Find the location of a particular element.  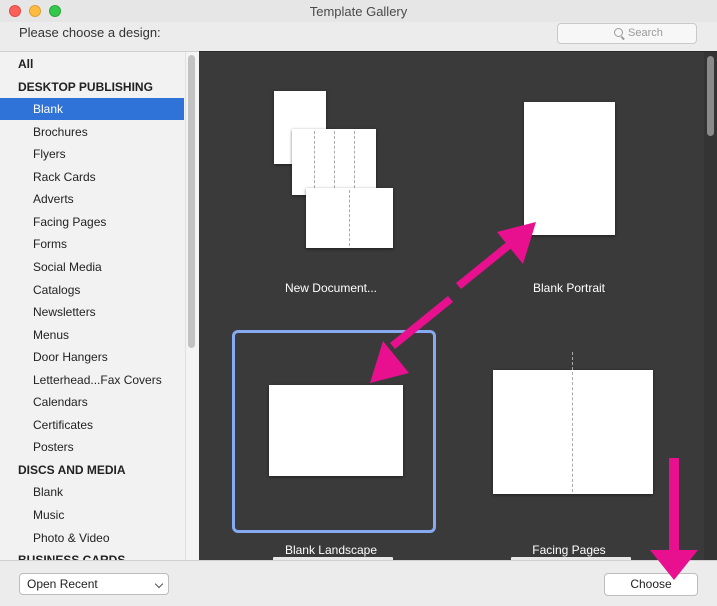

template-new-document is located at coordinates (334, 194).